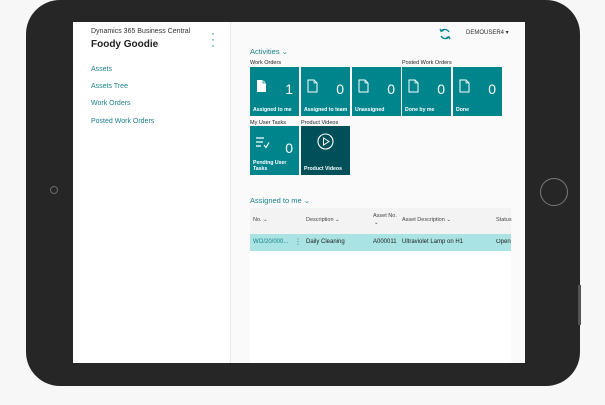 This screenshot has width=605, height=405. What do you see at coordinates (462, 110) in the screenshot?
I see `tile-label: Done` at bounding box center [462, 110].